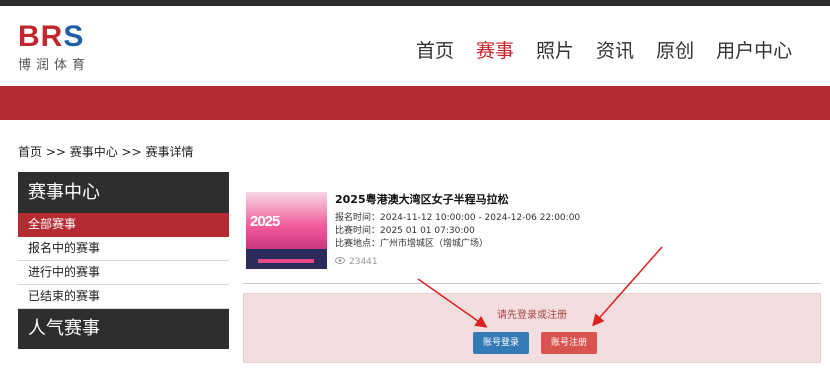 The width and height of the screenshot is (830, 370). Describe the element at coordinates (54, 65) in the screenshot. I see `logo-subtitle: 博润体育` at that location.